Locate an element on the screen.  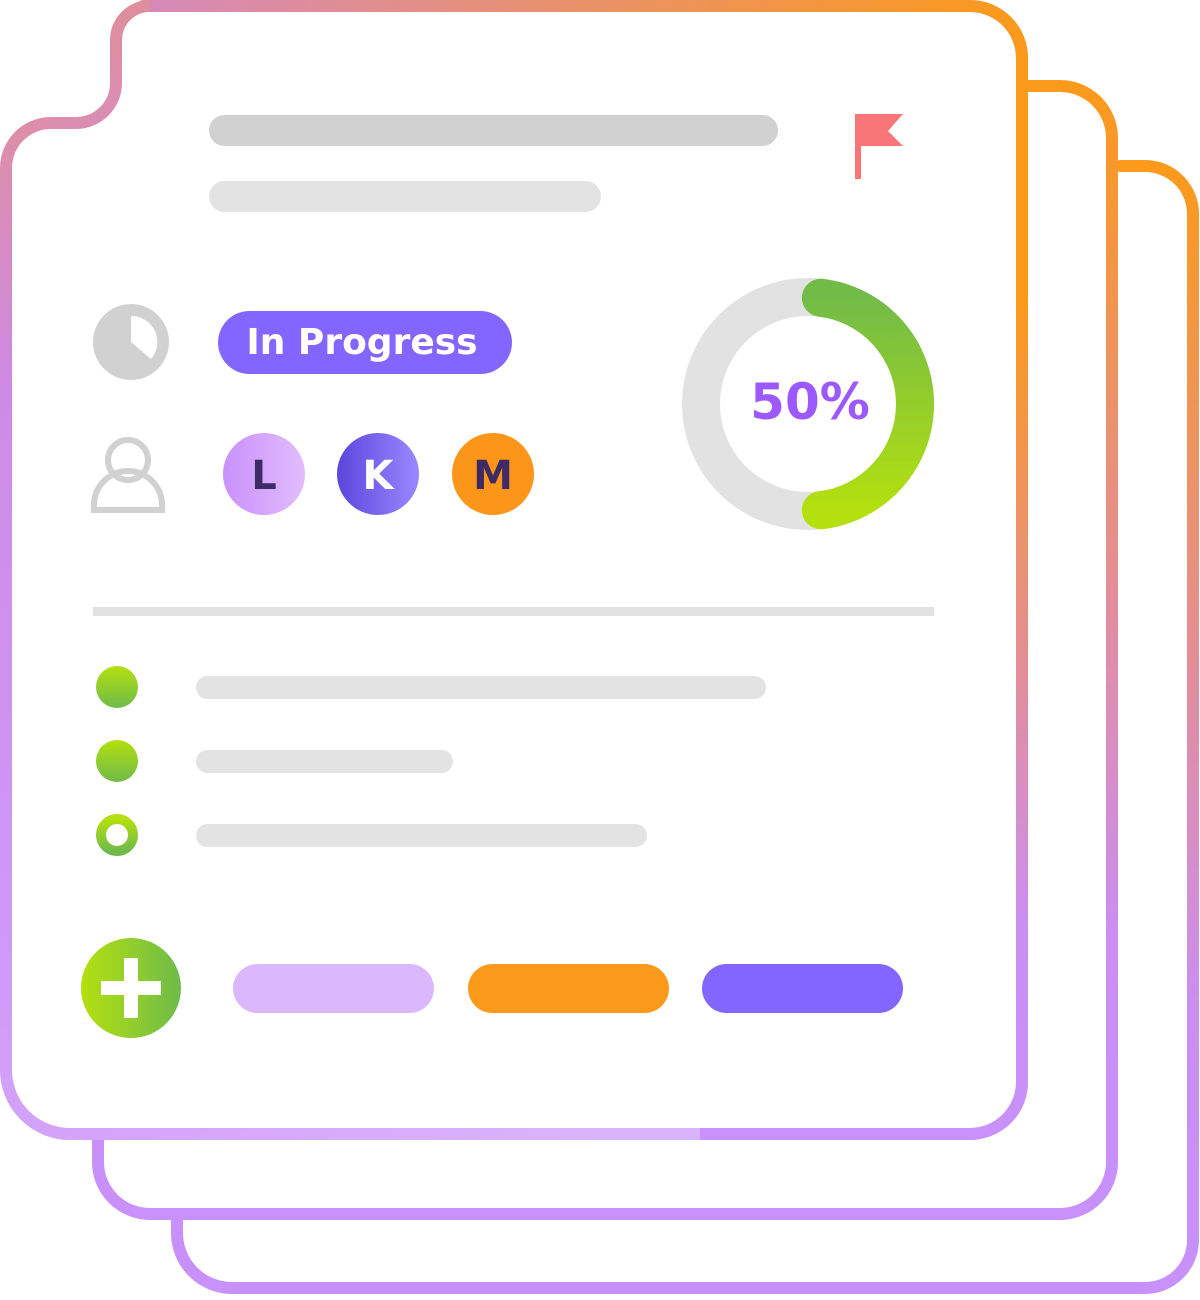
avatar-initial: M is located at coordinates (493, 476).